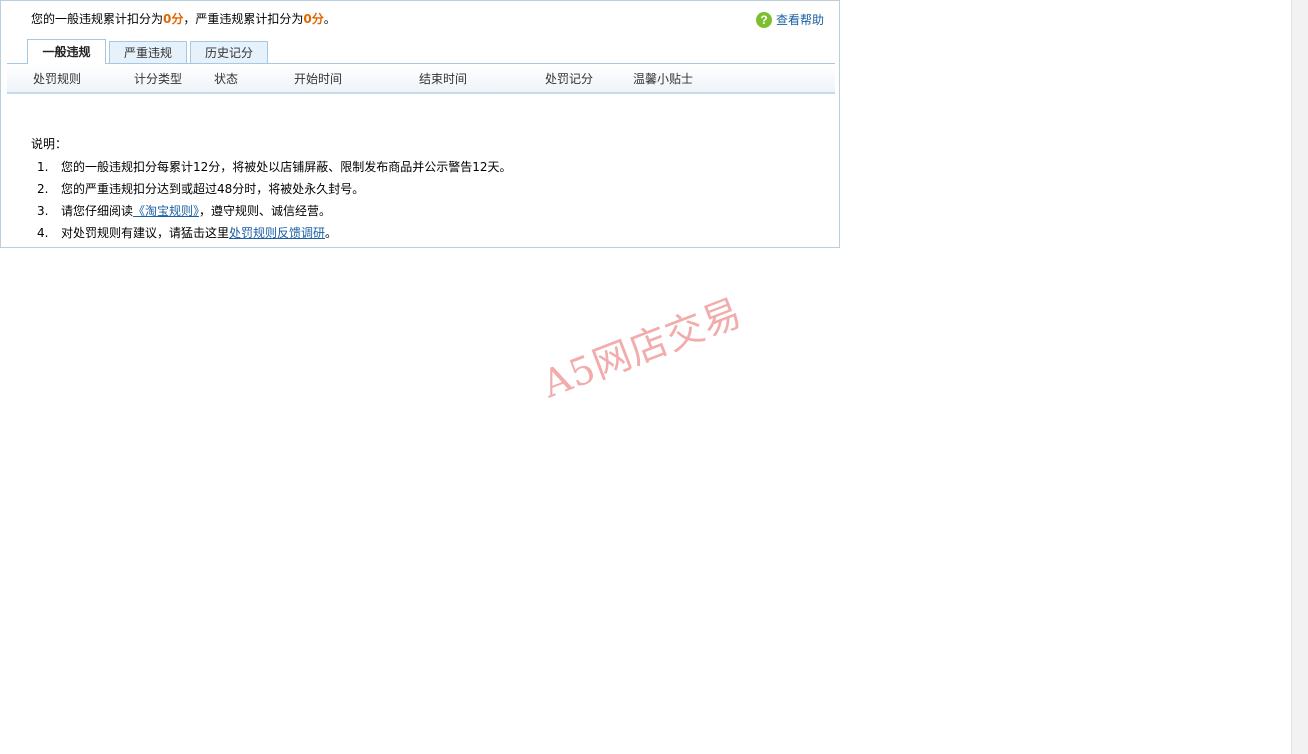 The height and width of the screenshot is (754, 1308). I want to click on note-text-before: 请您仔细阅读, so click(97, 211).